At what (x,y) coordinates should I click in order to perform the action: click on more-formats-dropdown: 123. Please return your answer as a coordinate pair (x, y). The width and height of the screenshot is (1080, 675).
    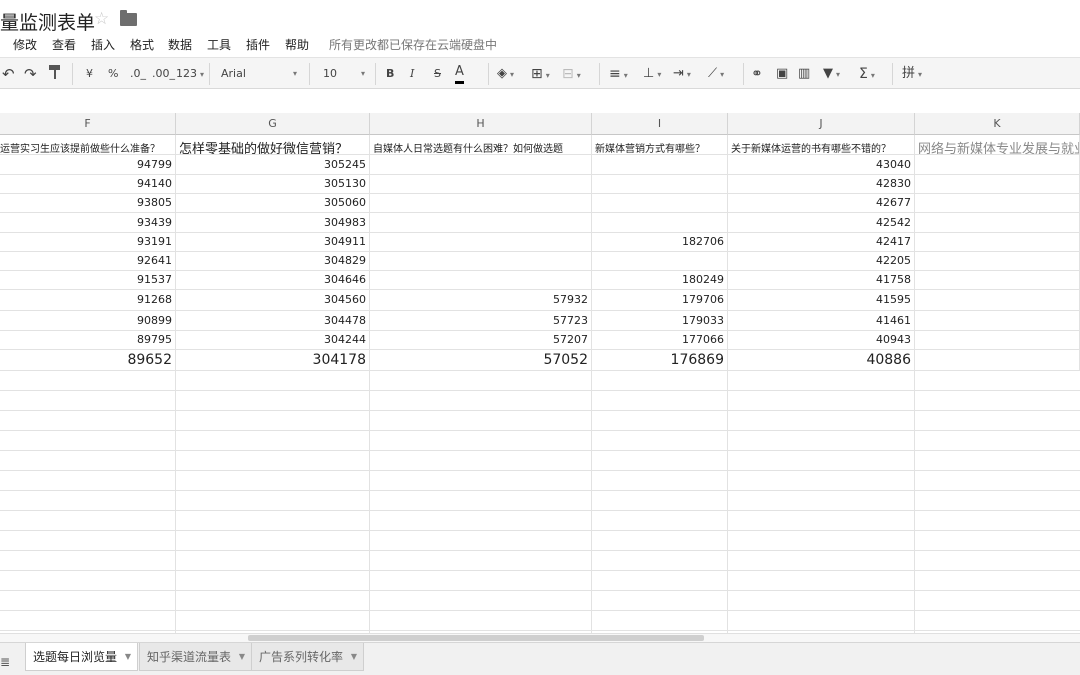
    Looking at the image, I should click on (190, 74).